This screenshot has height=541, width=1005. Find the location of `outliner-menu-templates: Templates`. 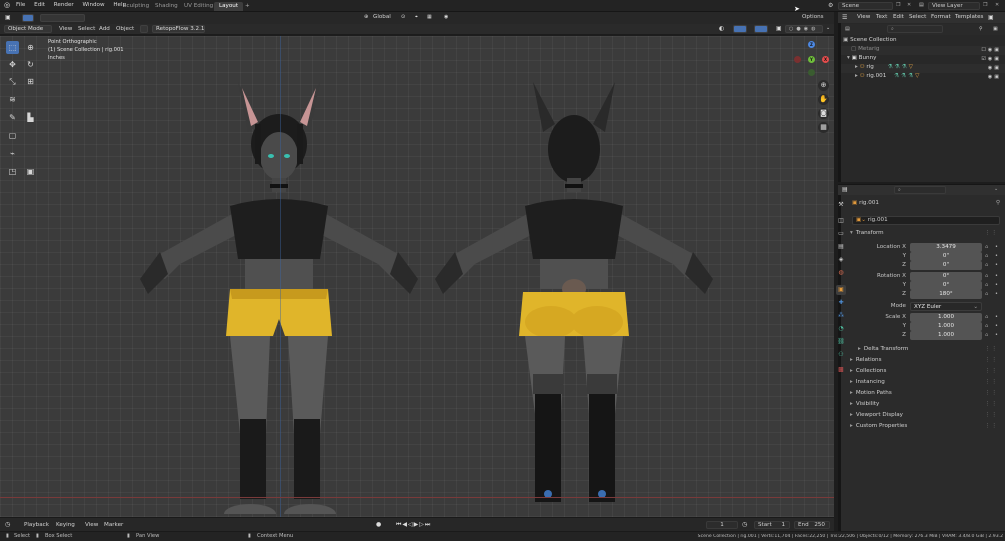

outliner-menu-templates: Templates is located at coordinates (969, 17).